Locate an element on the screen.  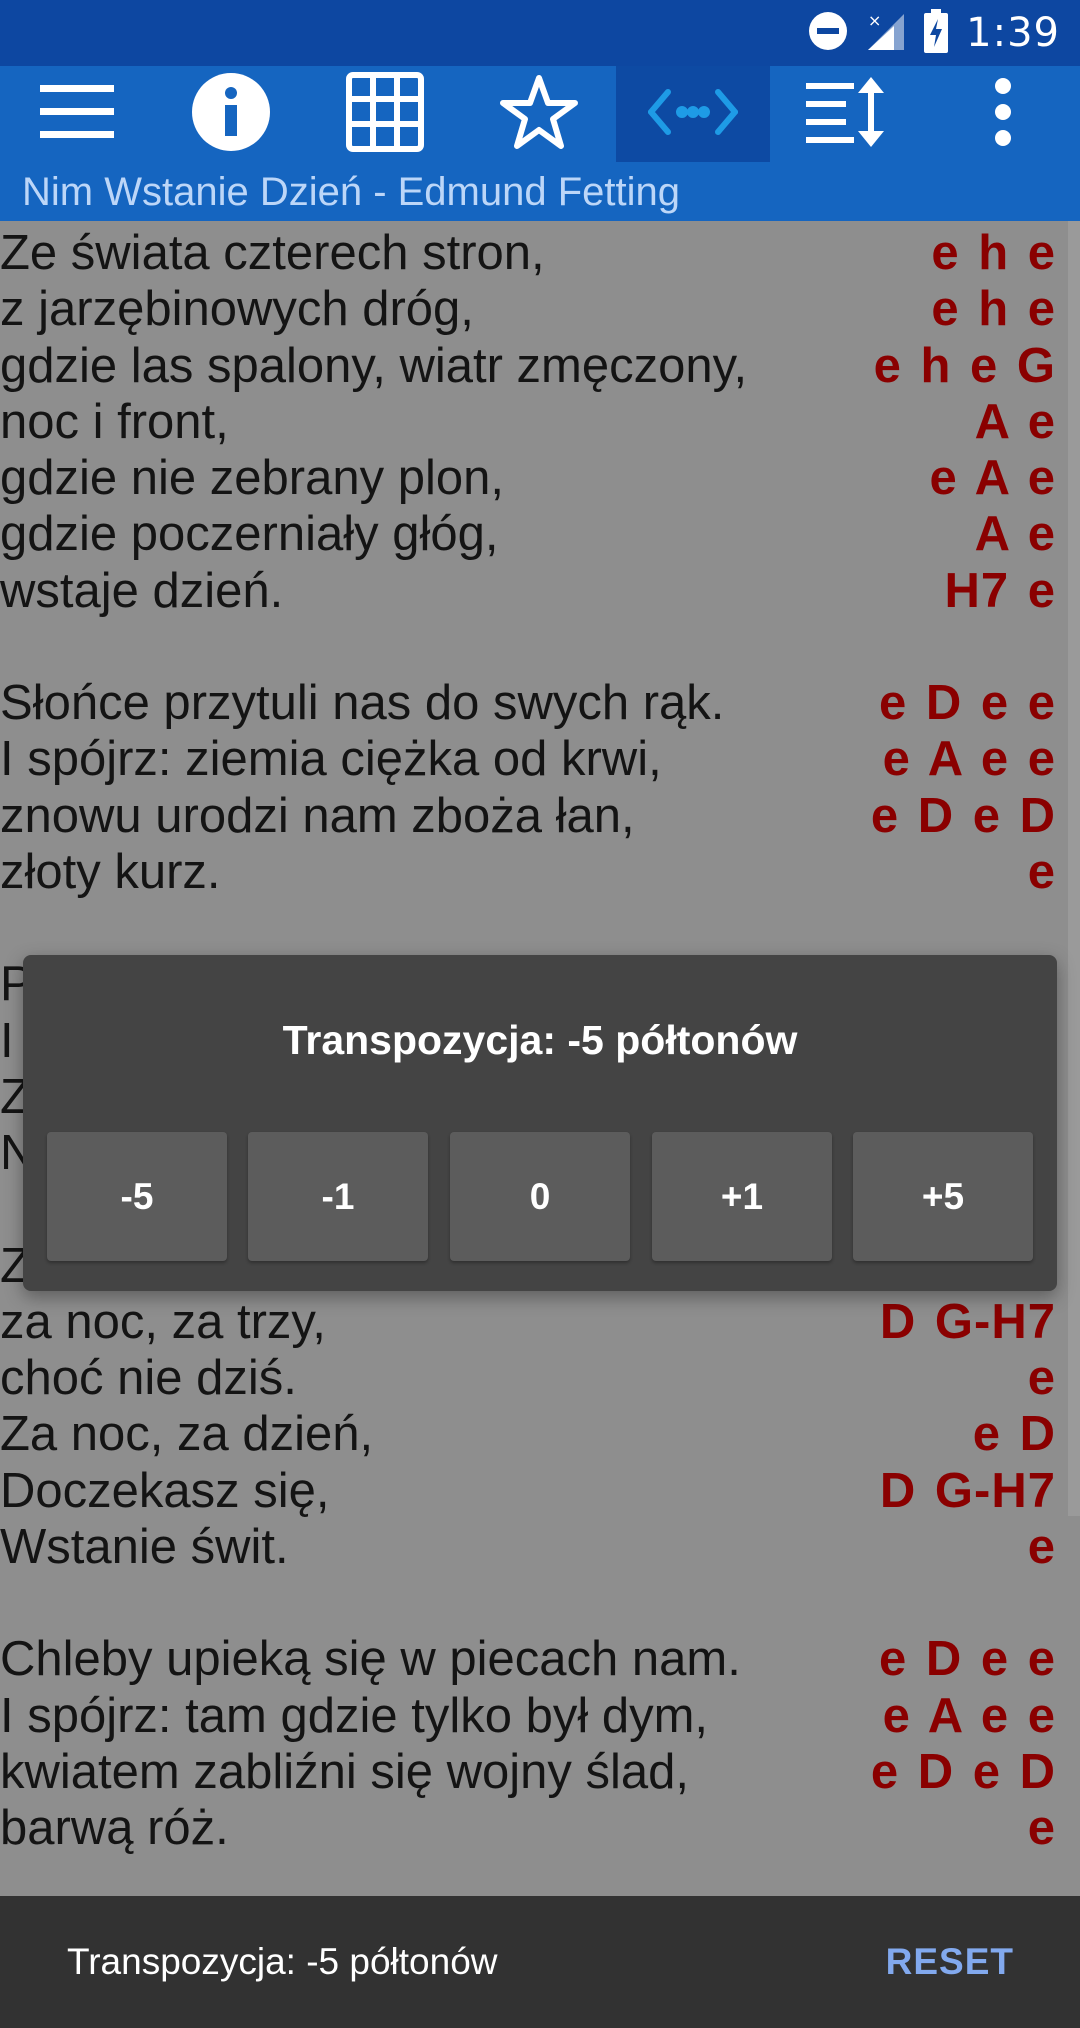
song-line: Chleby upieką się w piecach nam. e D e e is located at coordinates (534, 1659).